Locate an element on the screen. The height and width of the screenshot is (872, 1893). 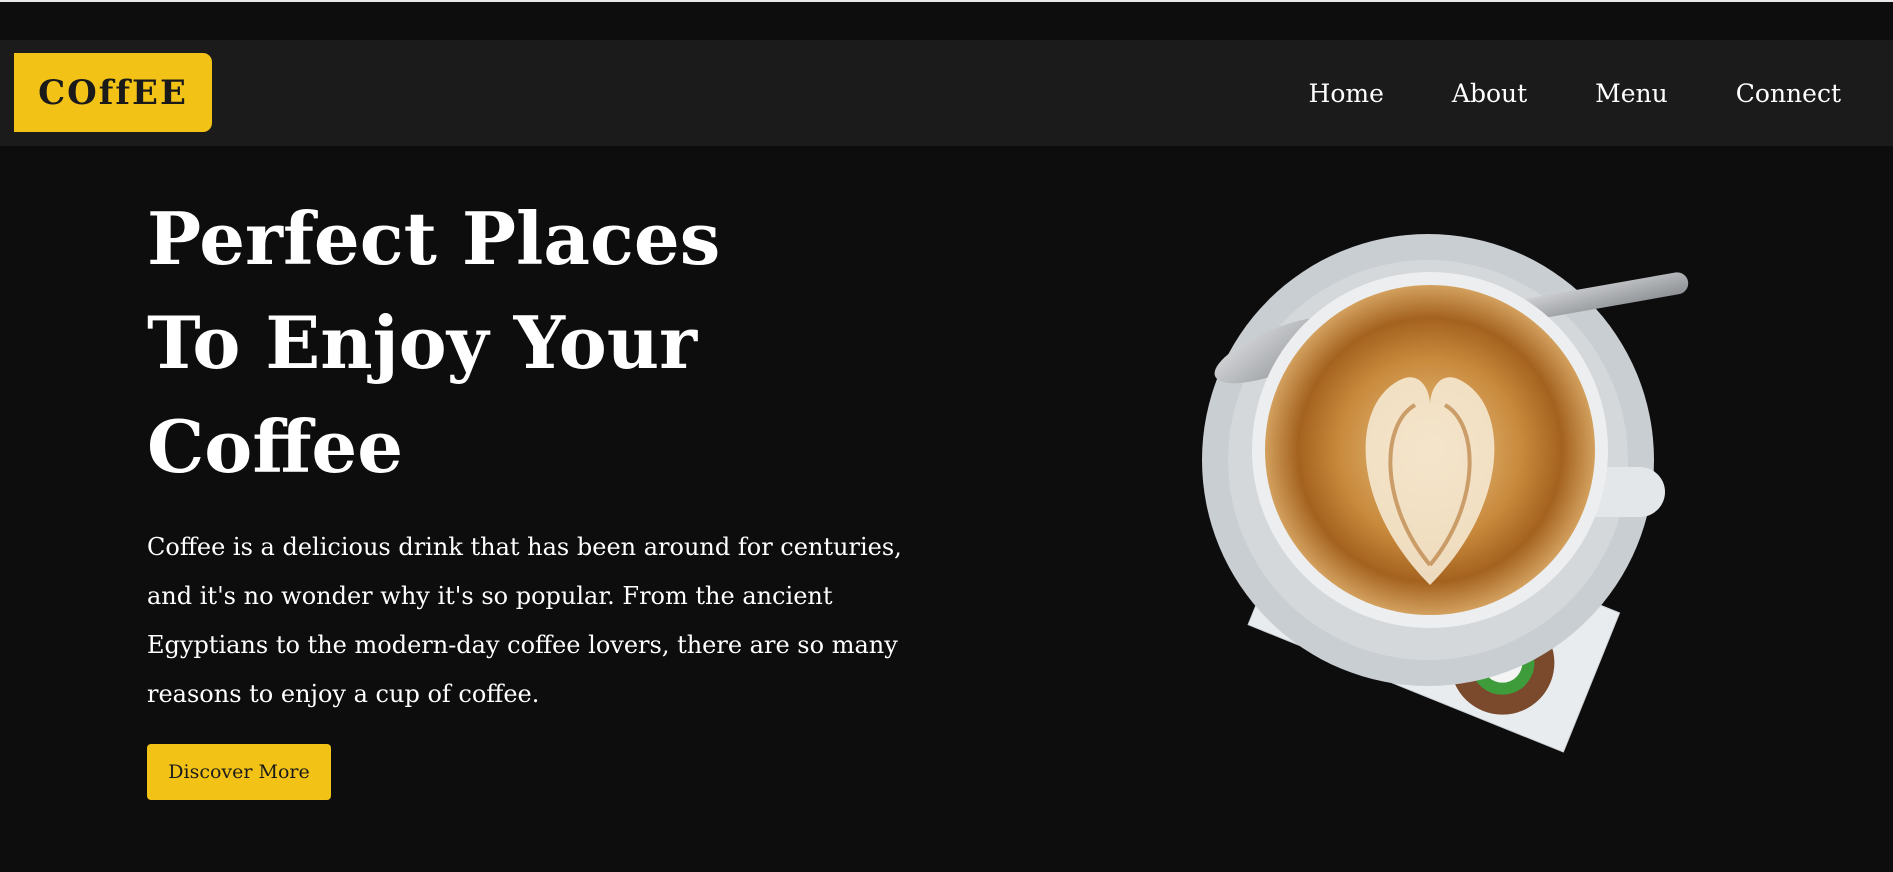
hero-title: Perfect Places To Enjoy Your Coffee is located at coordinates (457, 343).